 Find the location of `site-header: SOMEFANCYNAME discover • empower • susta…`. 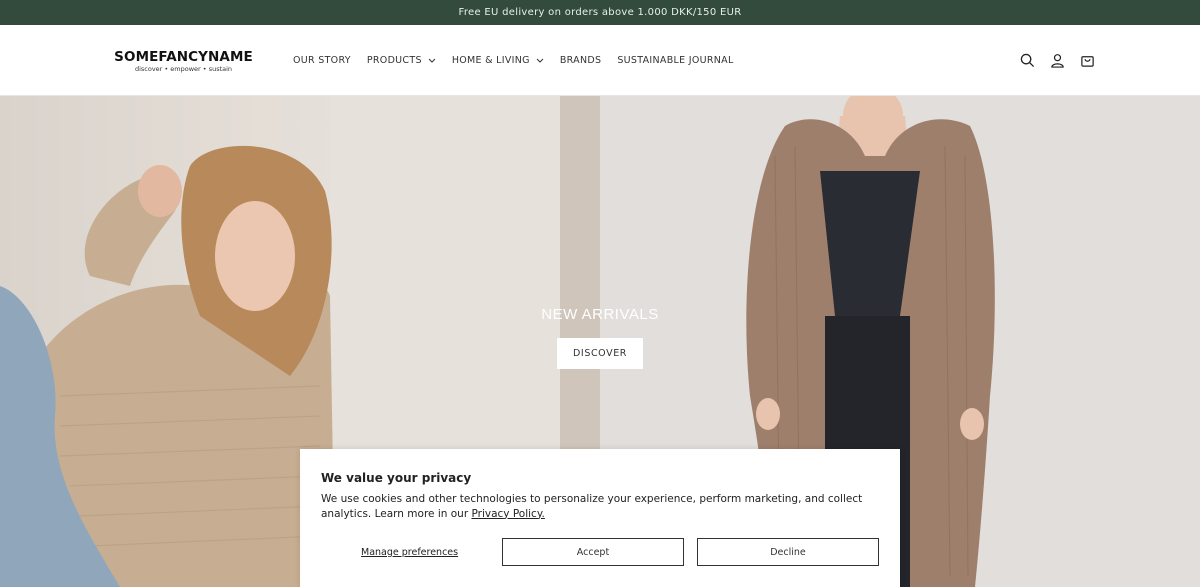

site-header: SOMEFANCYNAME discover • empower • susta… is located at coordinates (600, 60).